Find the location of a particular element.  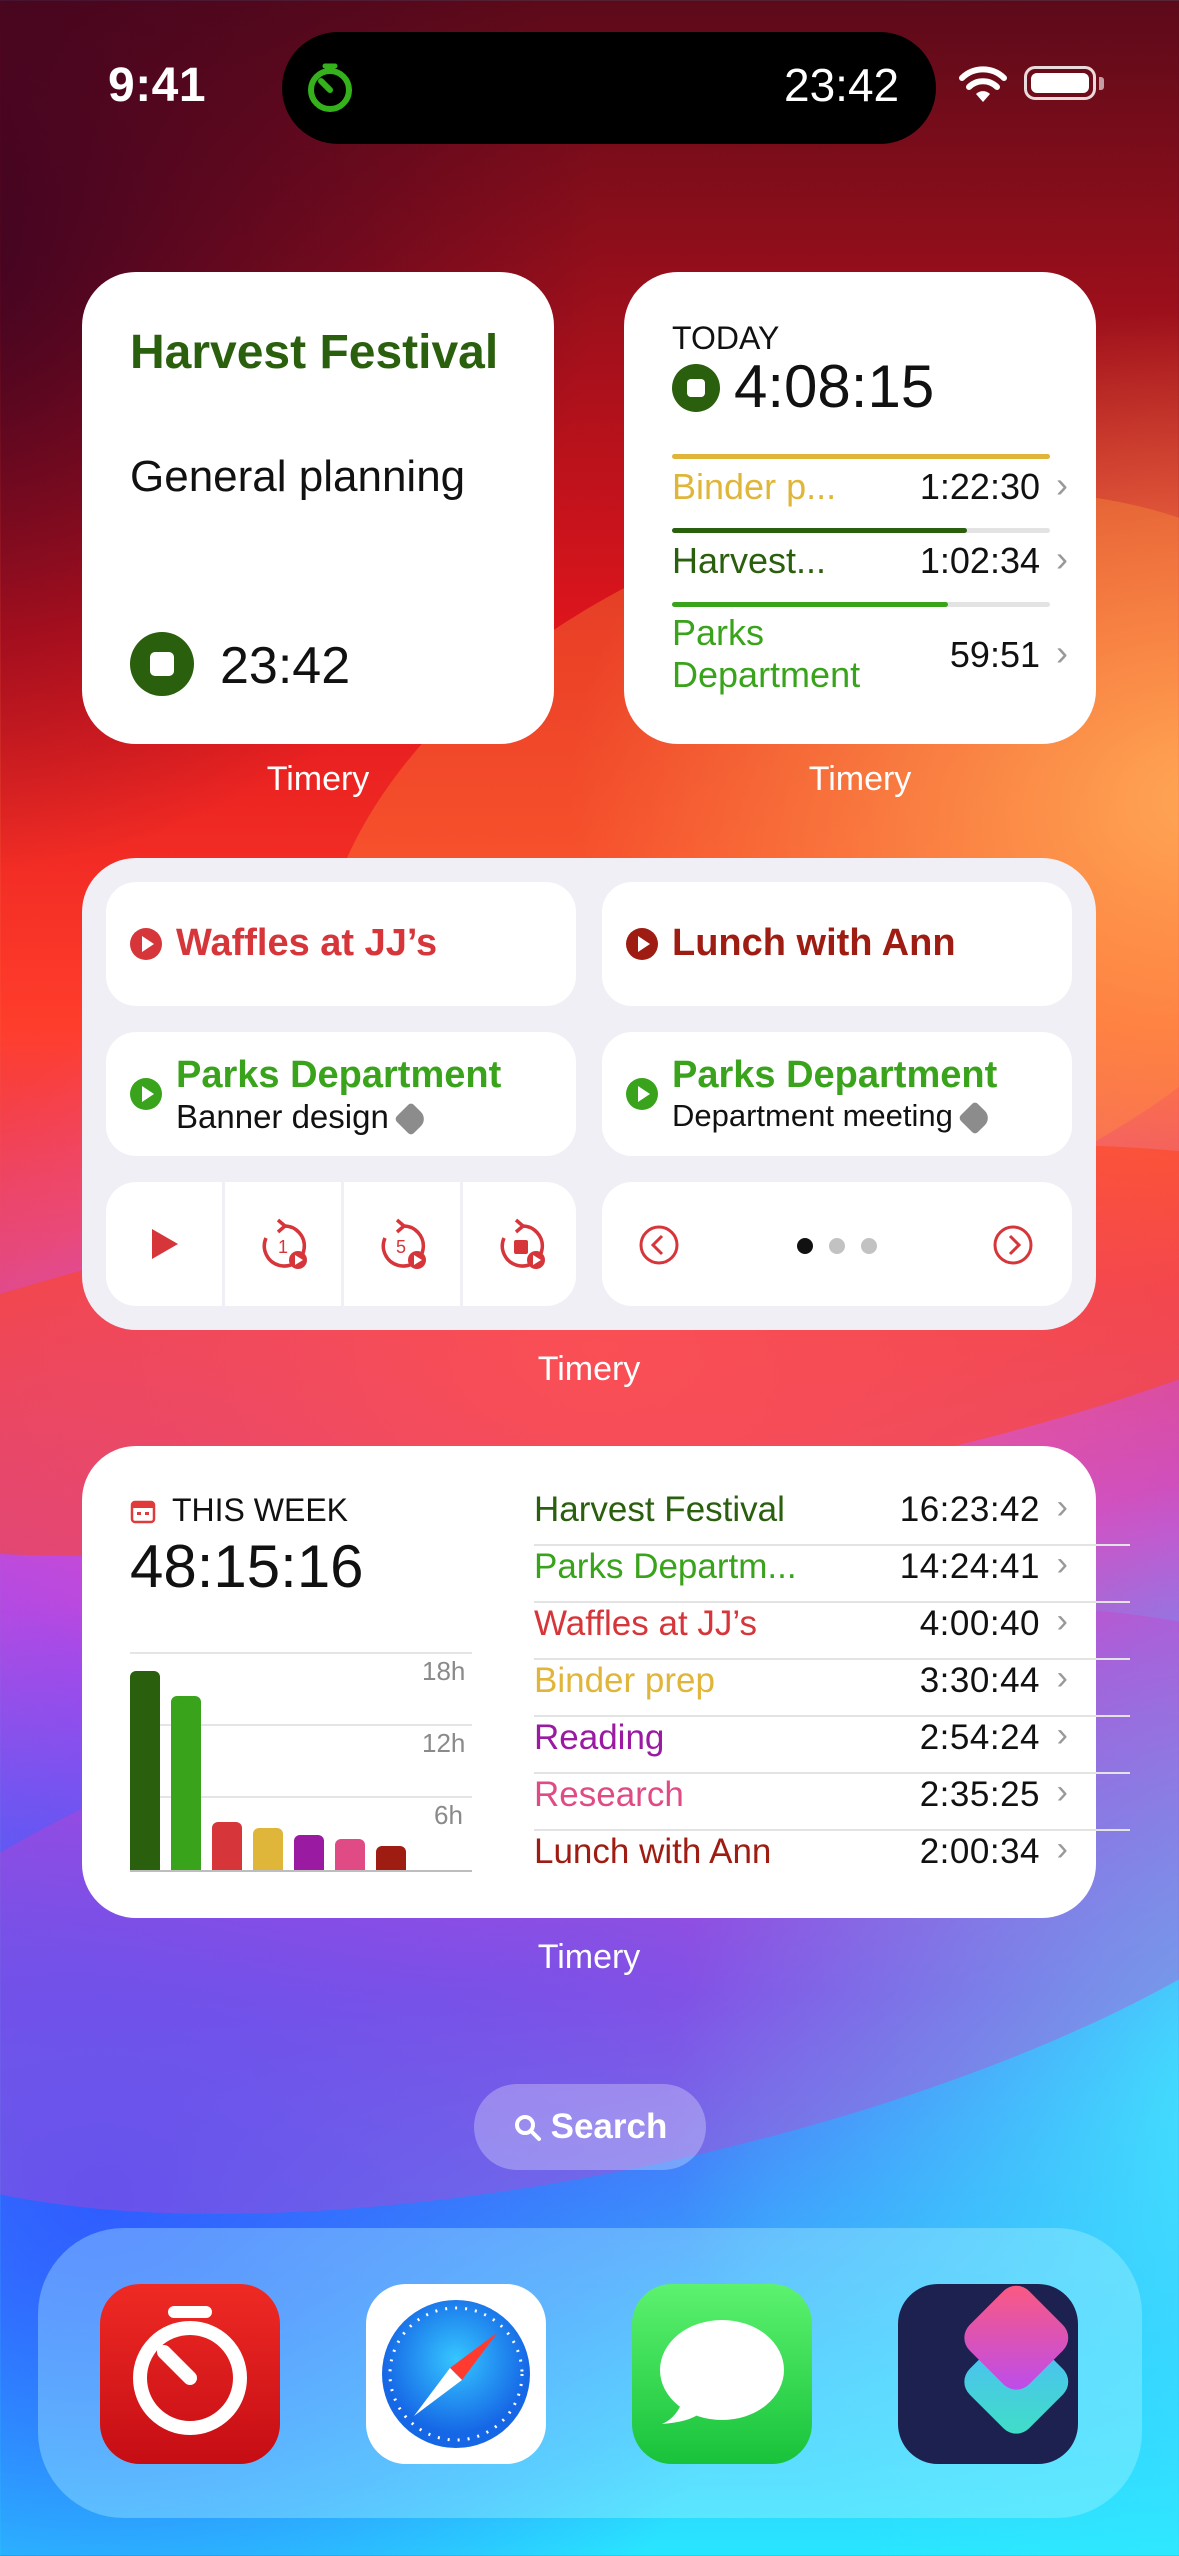

running-timer-widget: Harvest Festival General planning 23:42 is located at coordinates (318, 508).